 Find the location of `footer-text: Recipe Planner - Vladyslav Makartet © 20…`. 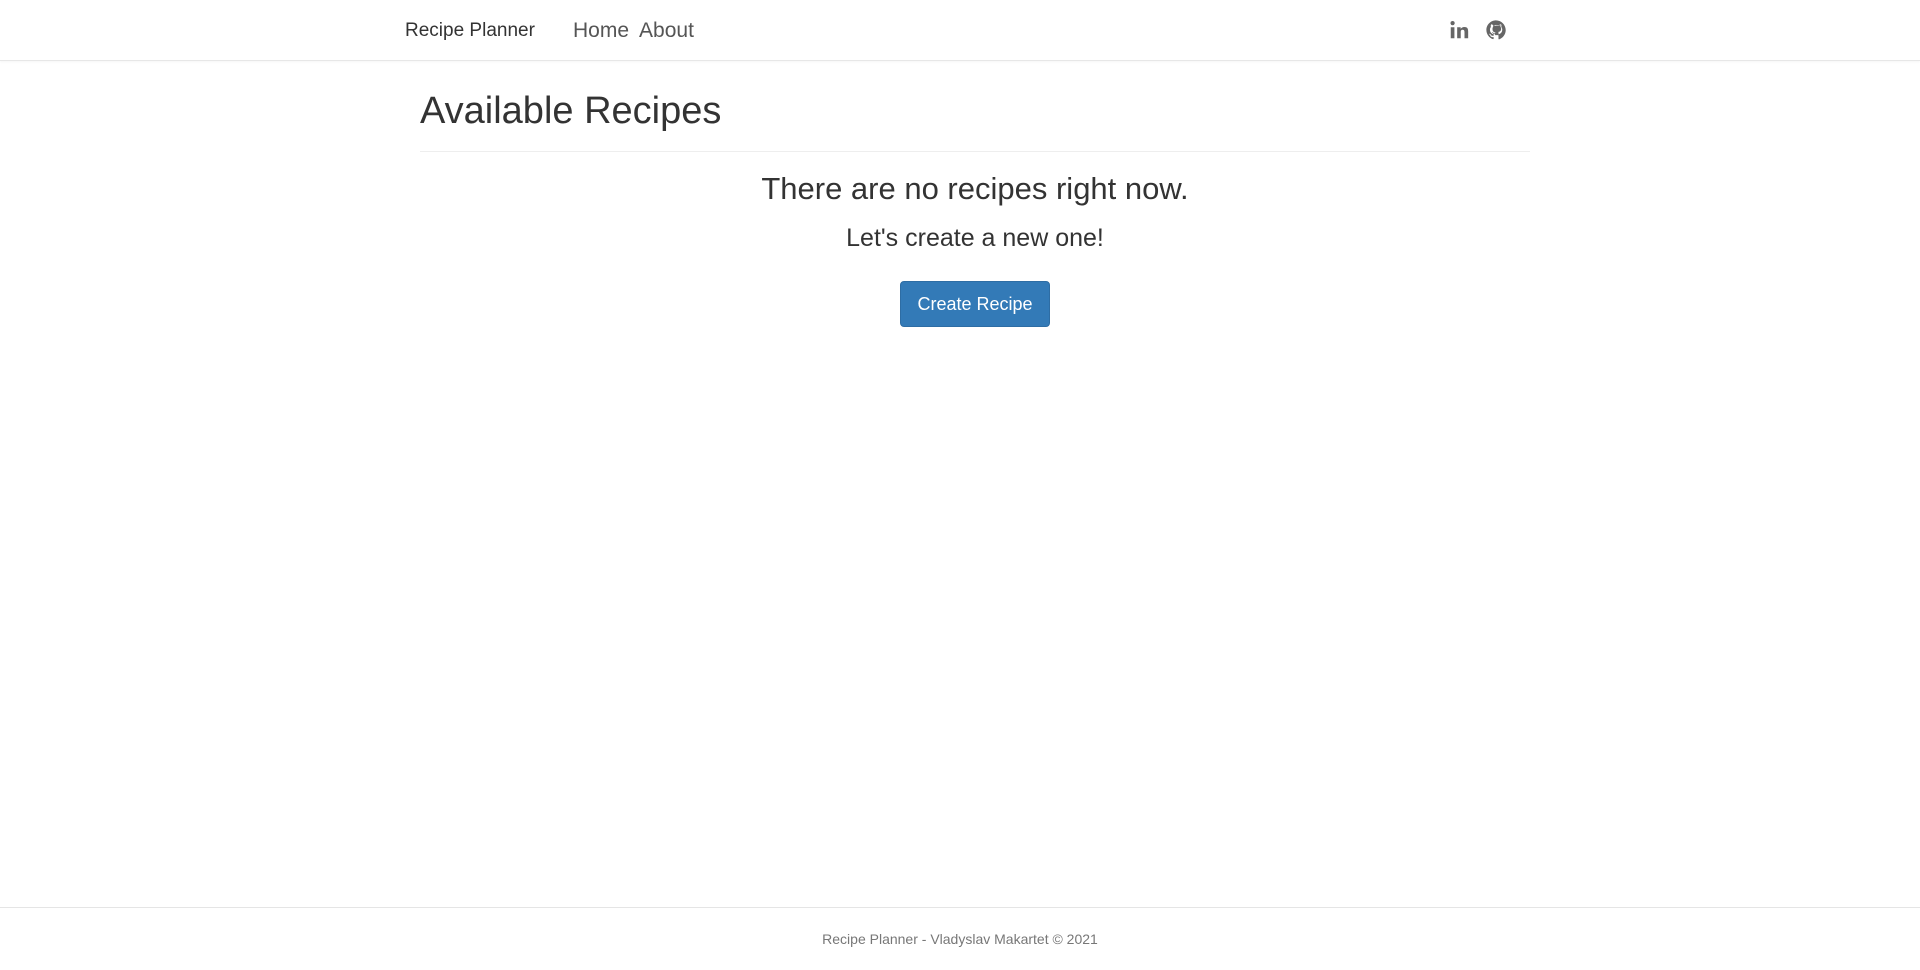

footer-text: Recipe Planner - Vladyslav Makartet © 20… is located at coordinates (960, 939).